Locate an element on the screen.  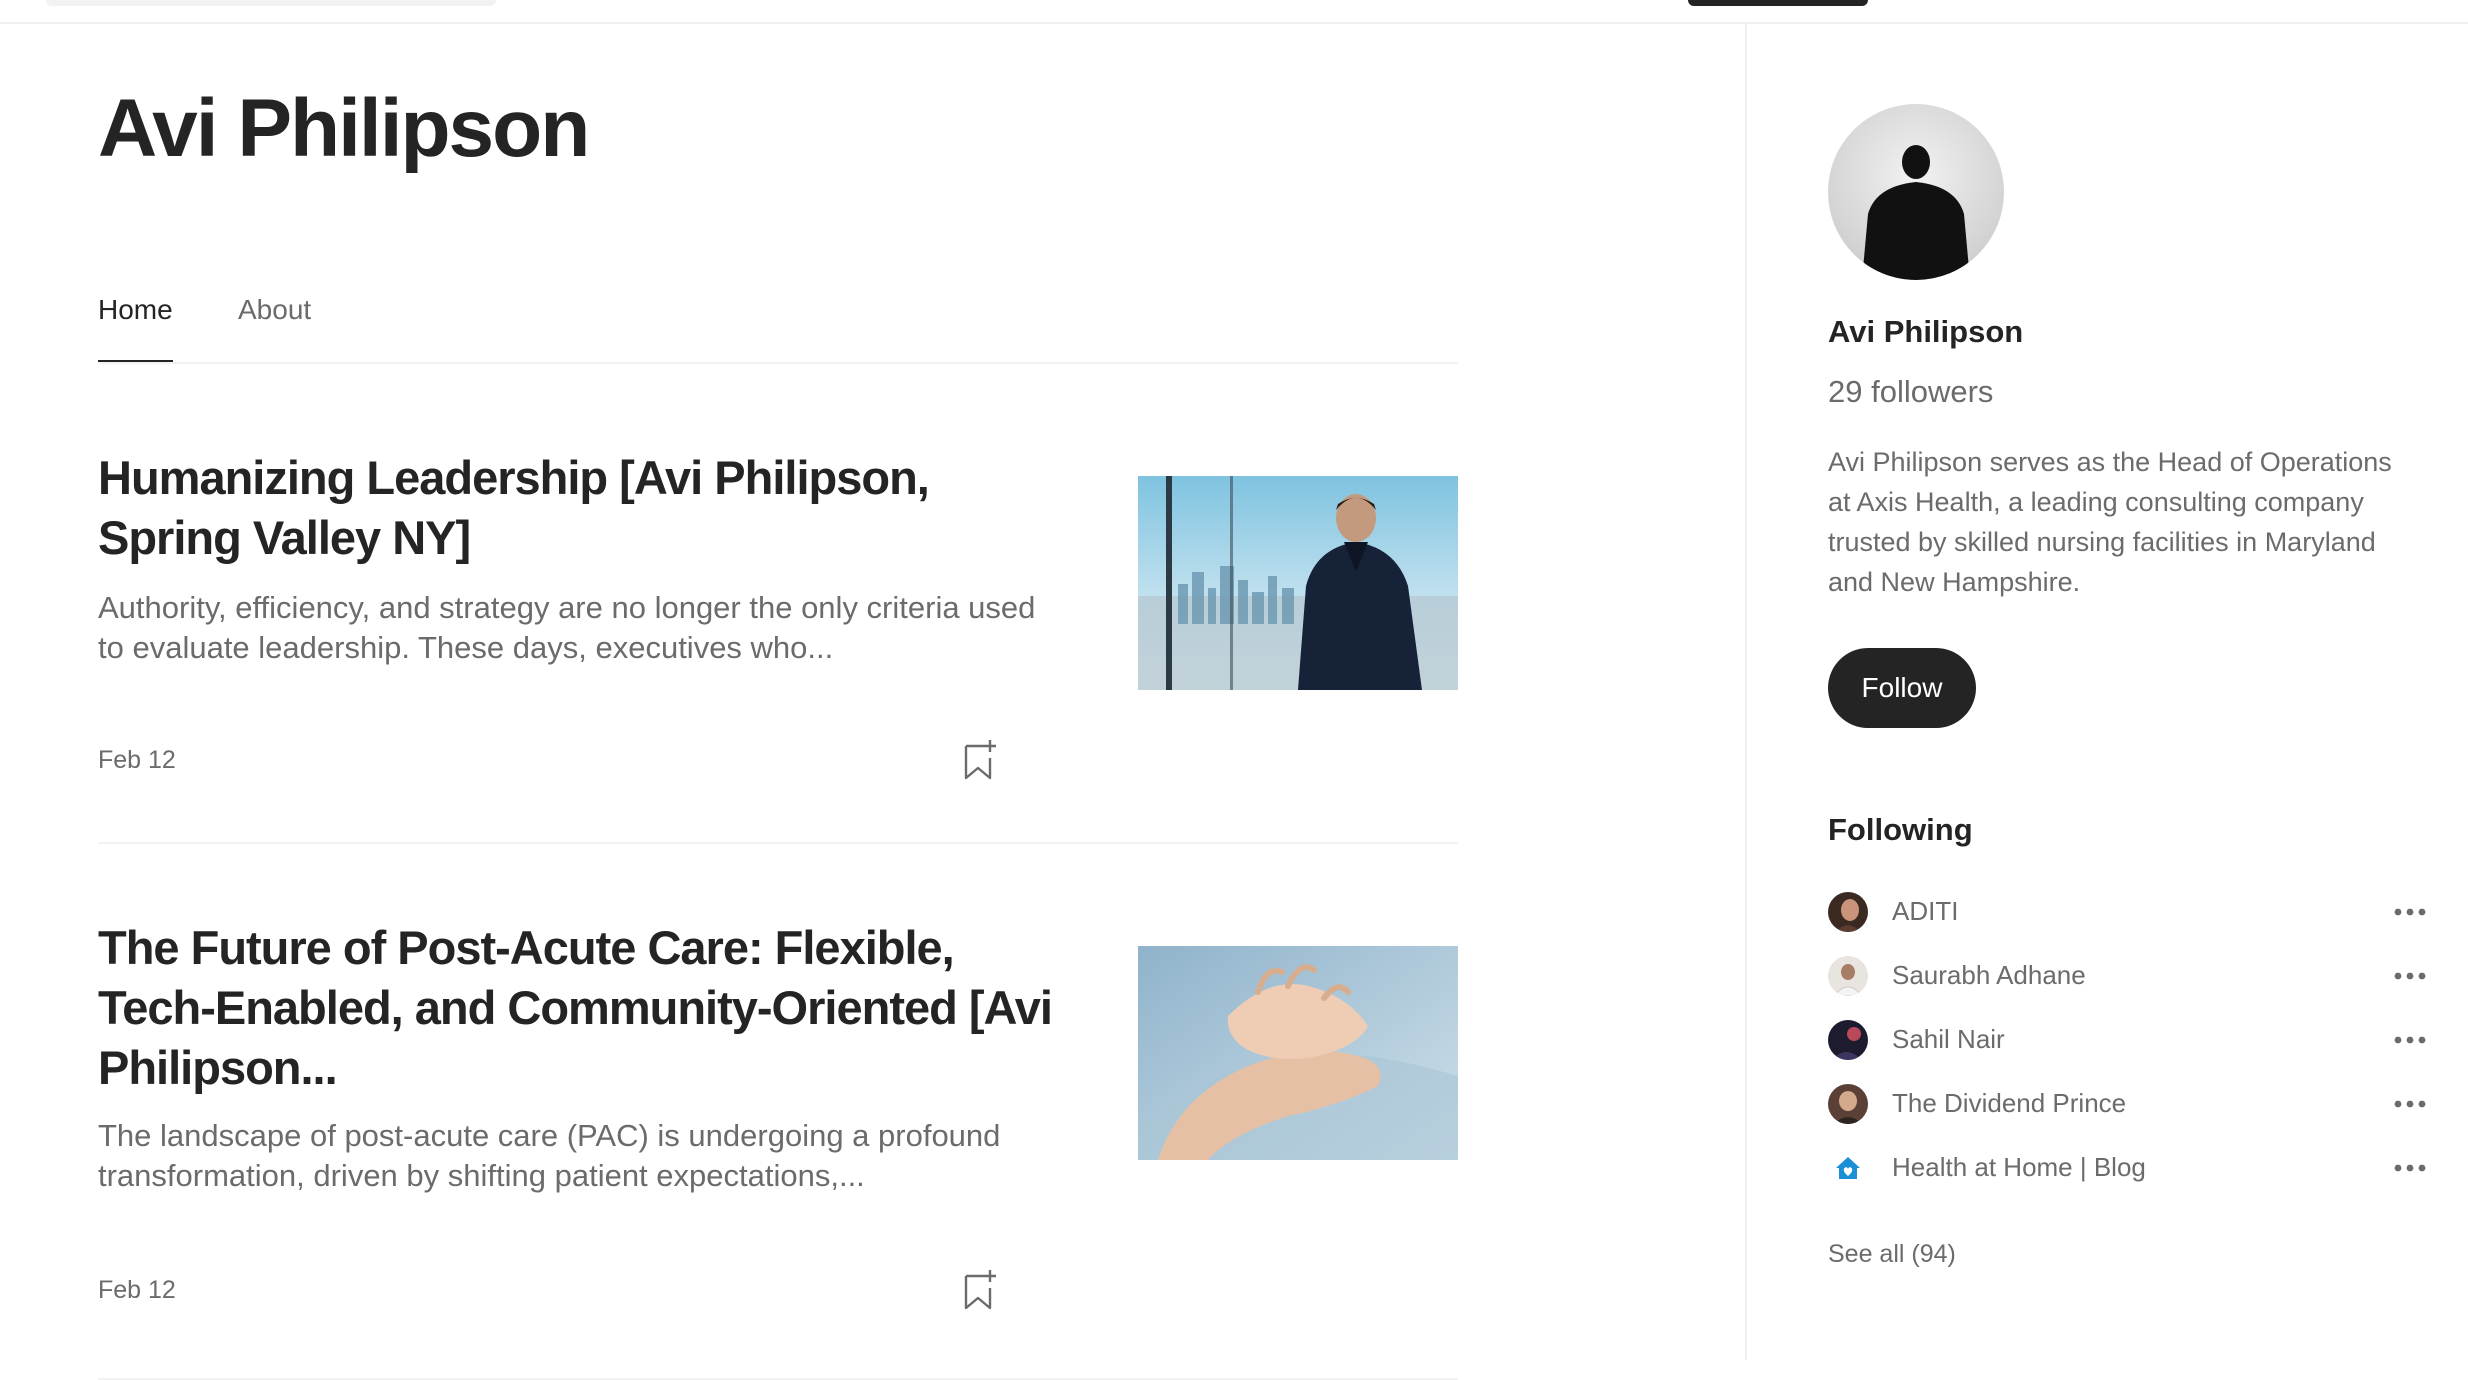
following-heading: Following is located at coordinates (1900, 829).